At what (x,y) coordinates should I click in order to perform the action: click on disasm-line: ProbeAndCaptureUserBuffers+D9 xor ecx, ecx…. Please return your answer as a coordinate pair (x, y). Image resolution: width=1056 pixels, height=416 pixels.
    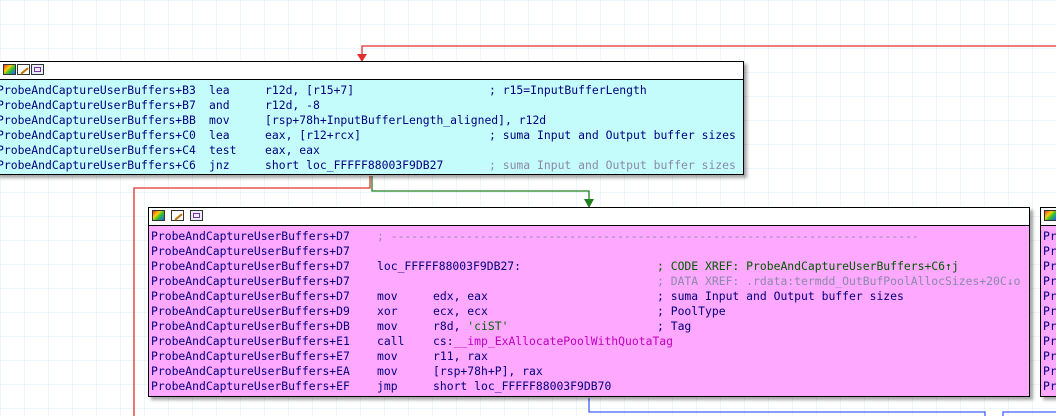
    Looking at the image, I should click on (589, 311).